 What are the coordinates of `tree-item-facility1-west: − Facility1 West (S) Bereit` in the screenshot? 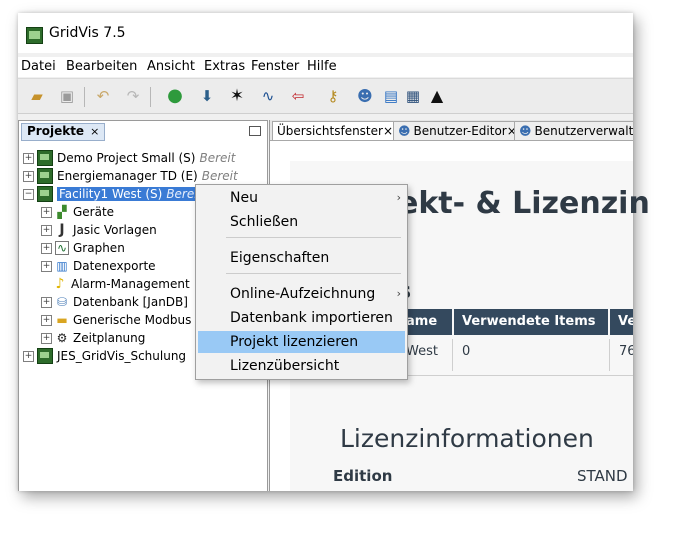 It's located at (114, 194).